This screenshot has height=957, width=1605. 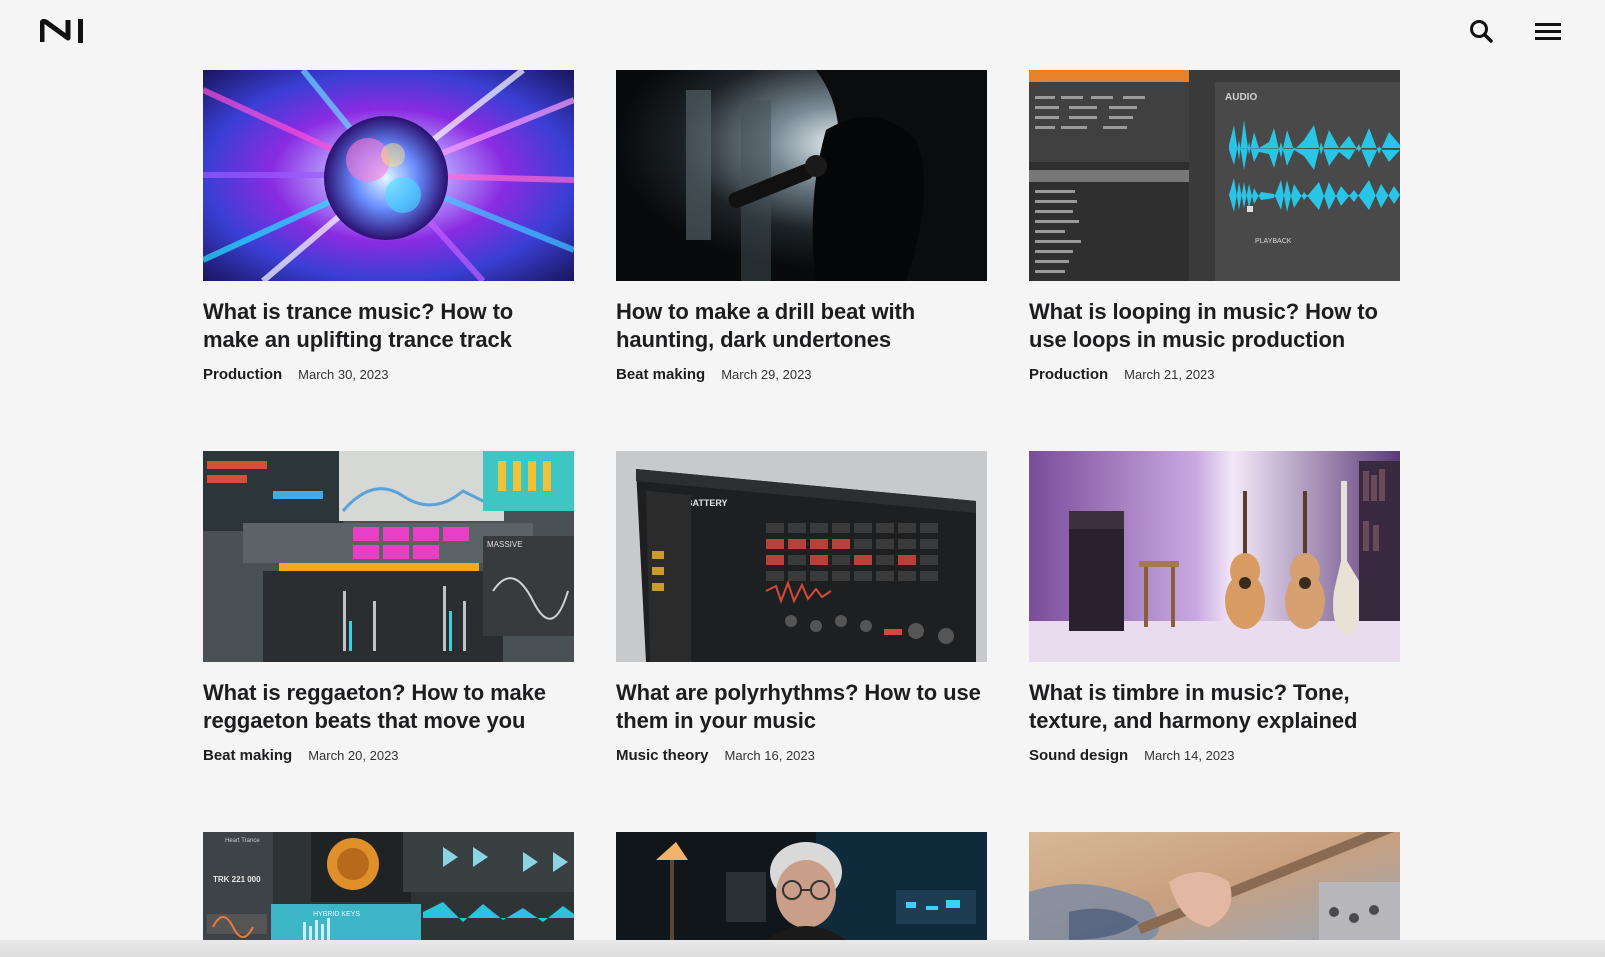 What do you see at coordinates (802, 32) in the screenshot?
I see `site-header` at bounding box center [802, 32].